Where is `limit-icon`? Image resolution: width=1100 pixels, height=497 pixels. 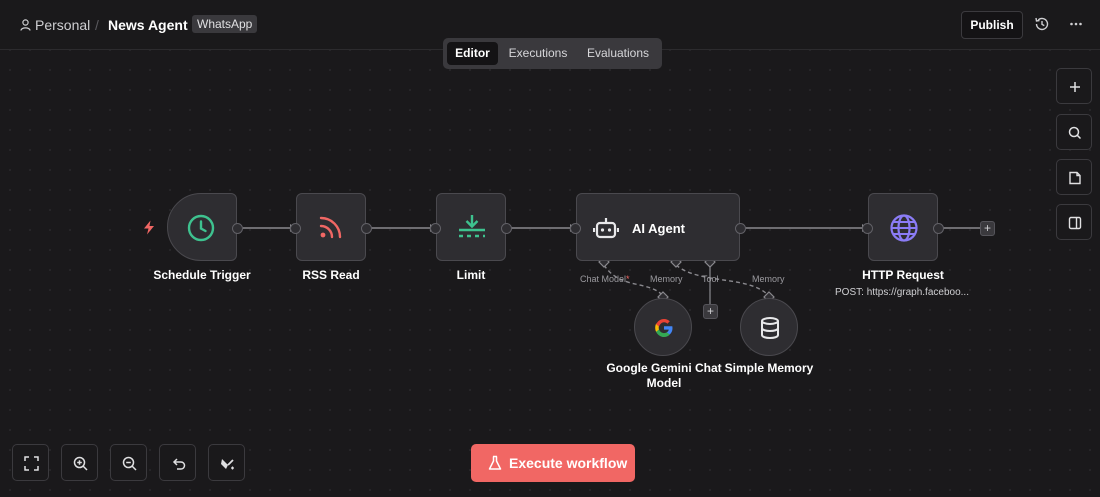 limit-icon is located at coordinates (472, 226).